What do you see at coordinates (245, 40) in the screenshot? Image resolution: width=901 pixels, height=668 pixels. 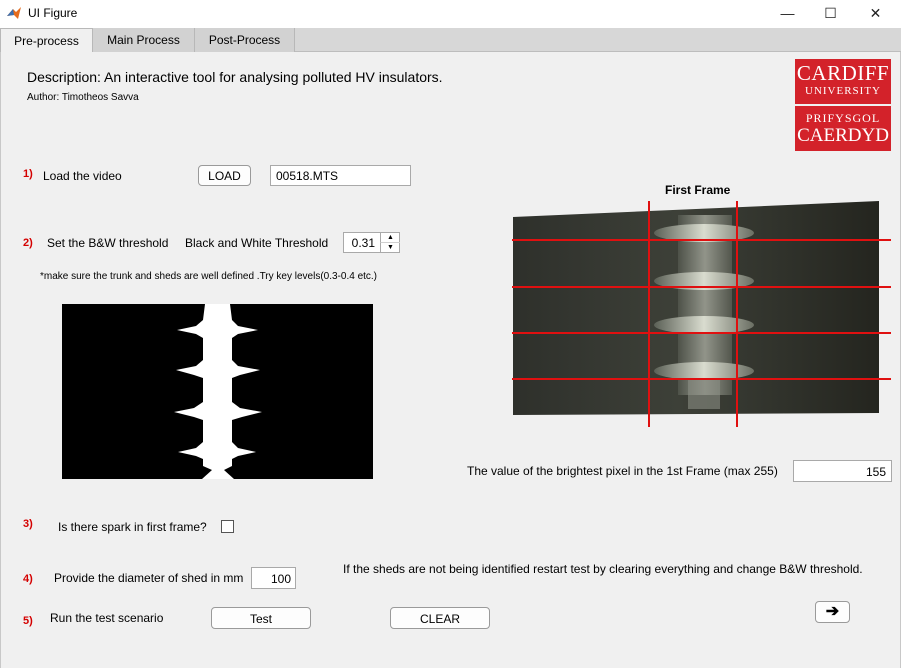 I see `tab-post-process: Post-Process` at bounding box center [245, 40].